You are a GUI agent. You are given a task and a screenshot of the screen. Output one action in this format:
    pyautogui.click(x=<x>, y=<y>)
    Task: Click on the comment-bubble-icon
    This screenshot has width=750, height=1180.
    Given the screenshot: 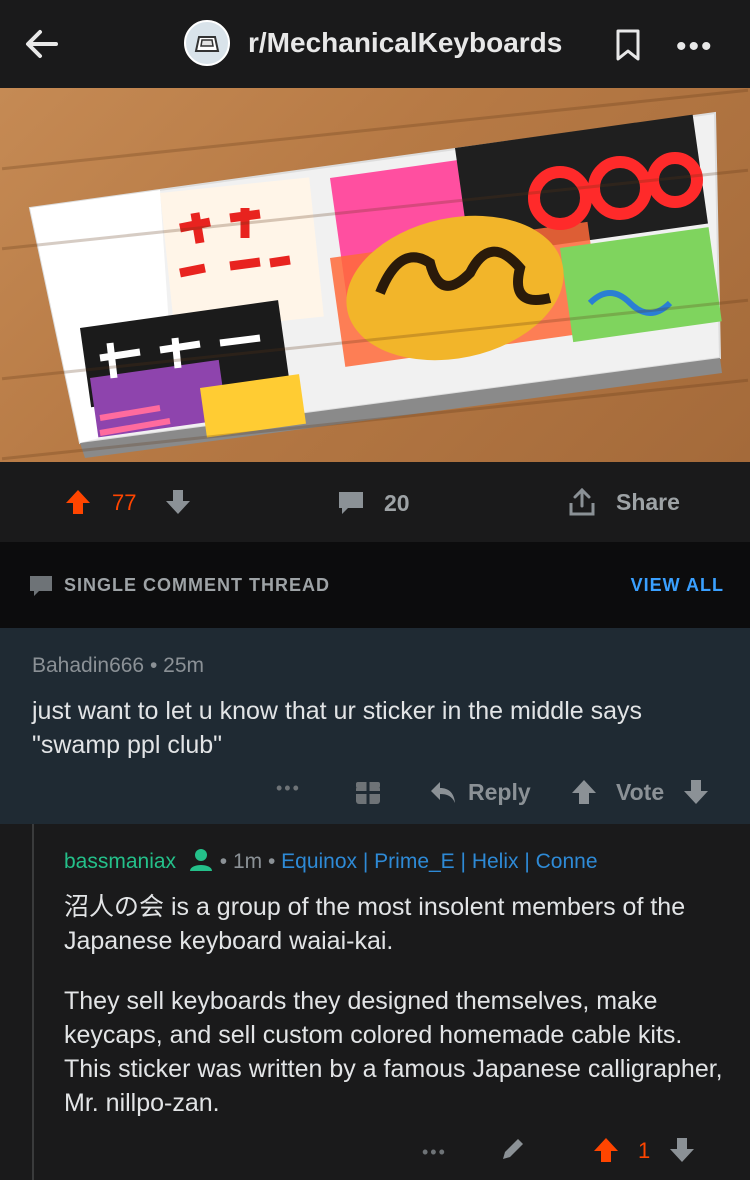 What is the action you would take?
    pyautogui.click(x=351, y=503)
    